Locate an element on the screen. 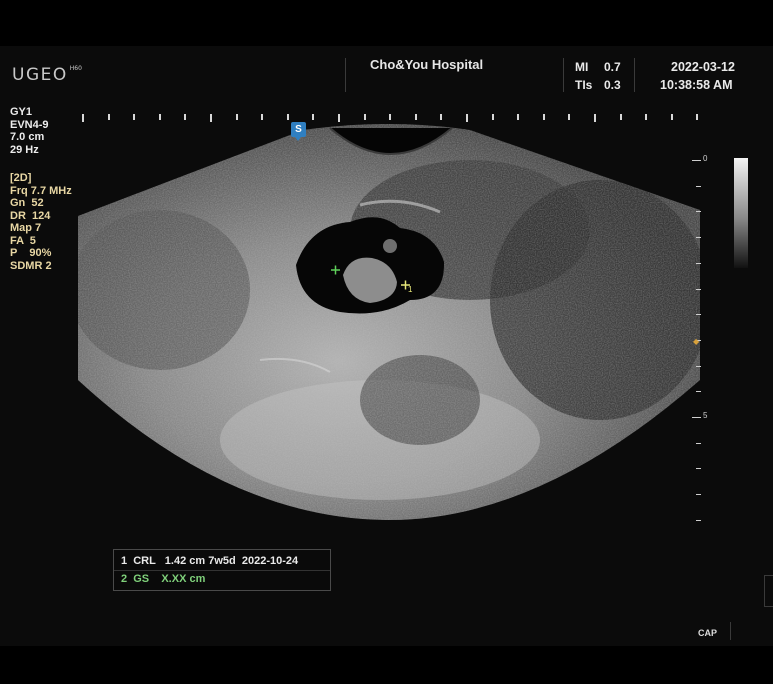 The image size is (773, 684). probe-line: 29 Hz is located at coordinates (24, 149).